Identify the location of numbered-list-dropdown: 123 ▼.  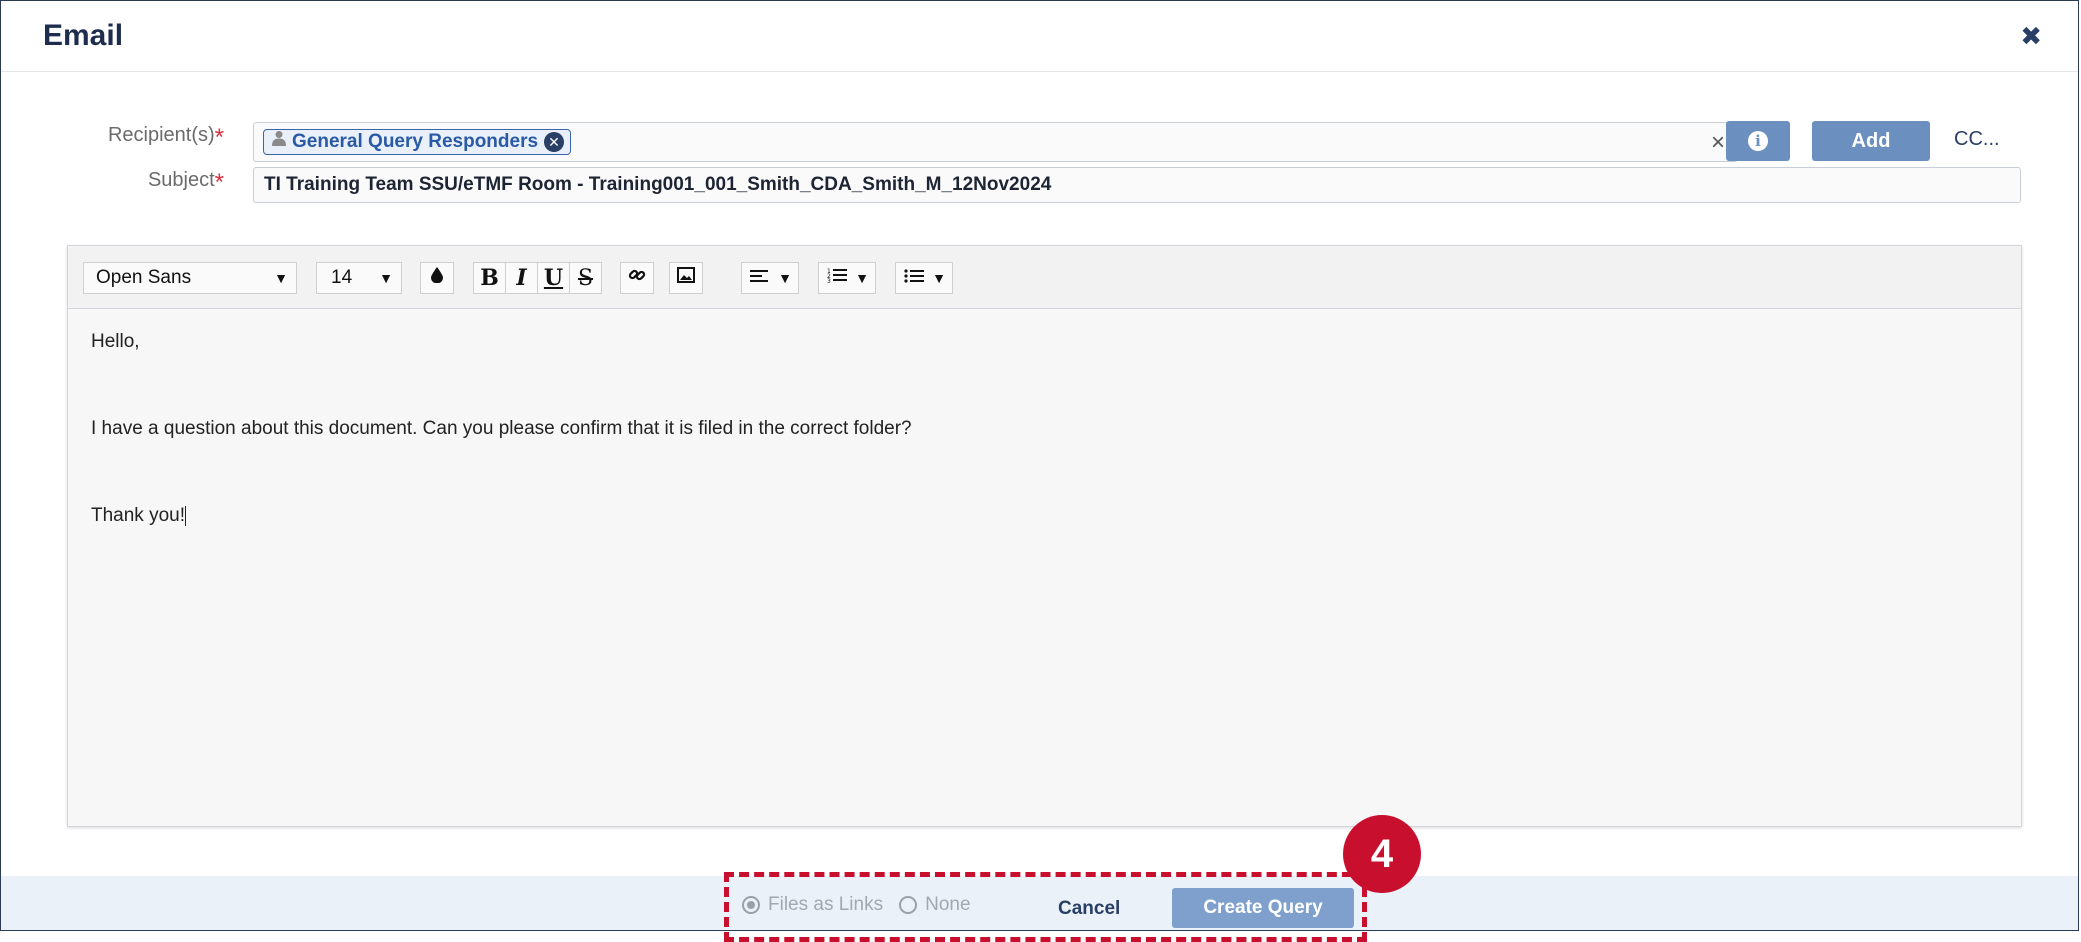
(847, 278).